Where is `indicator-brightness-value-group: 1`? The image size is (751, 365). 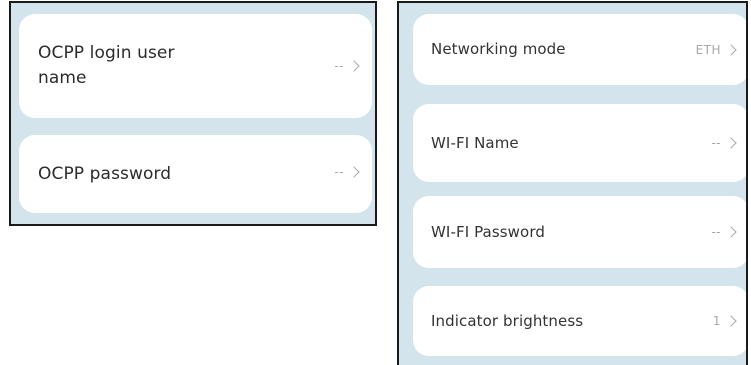
indicator-brightness-value-group: 1 is located at coordinates (725, 321).